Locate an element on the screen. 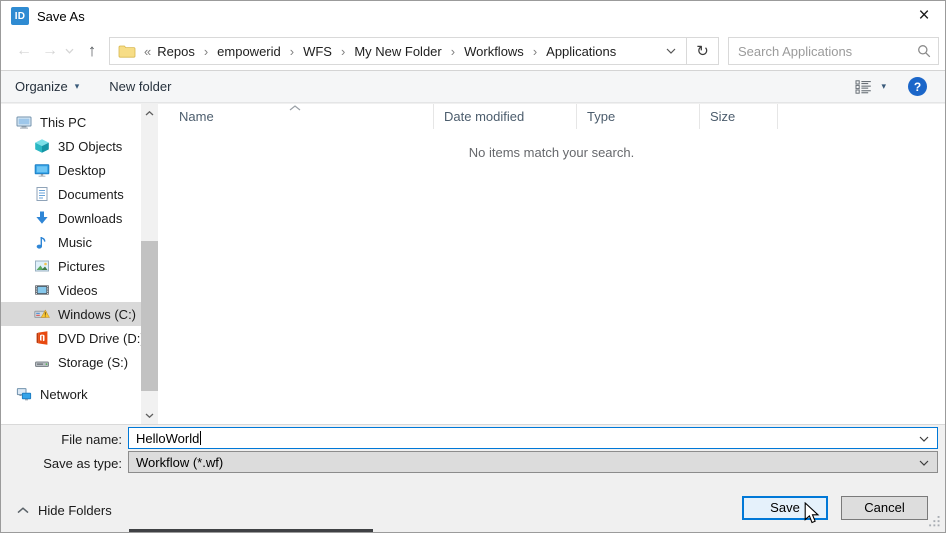 The width and height of the screenshot is (946, 533). breadcrumb-item: My New Folder is located at coordinates (397, 51).